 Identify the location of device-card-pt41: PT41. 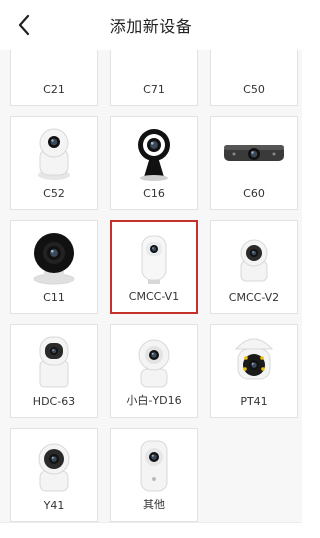
(254, 371).